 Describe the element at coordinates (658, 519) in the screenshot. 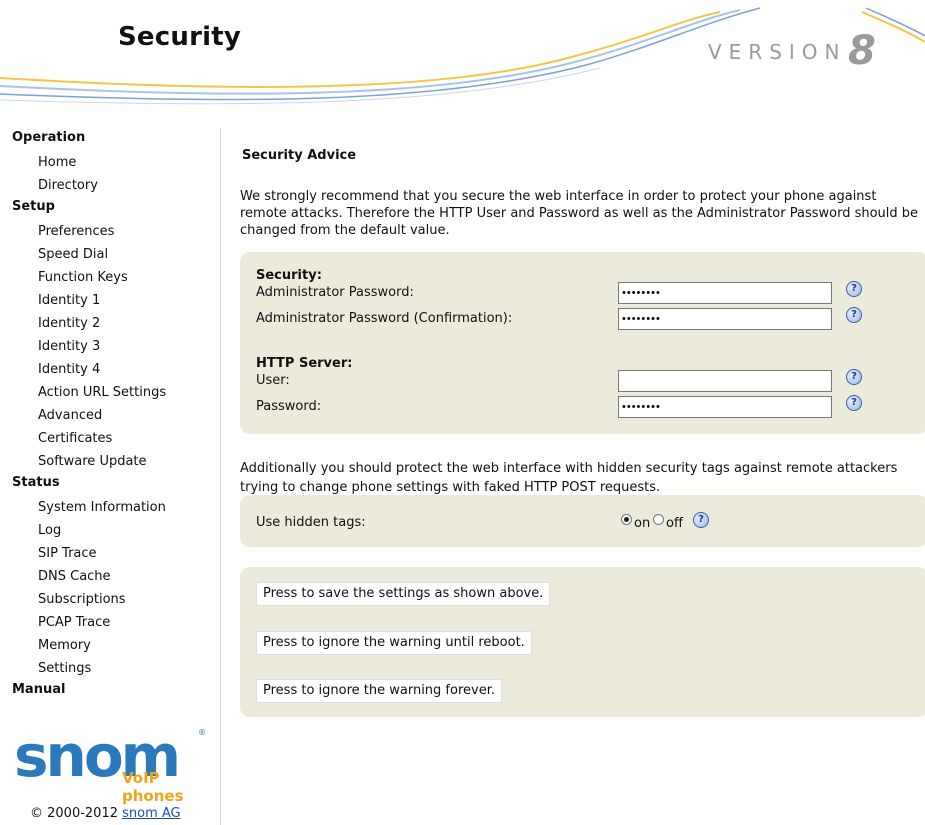

I see `hidden-tags-off-radio` at that location.